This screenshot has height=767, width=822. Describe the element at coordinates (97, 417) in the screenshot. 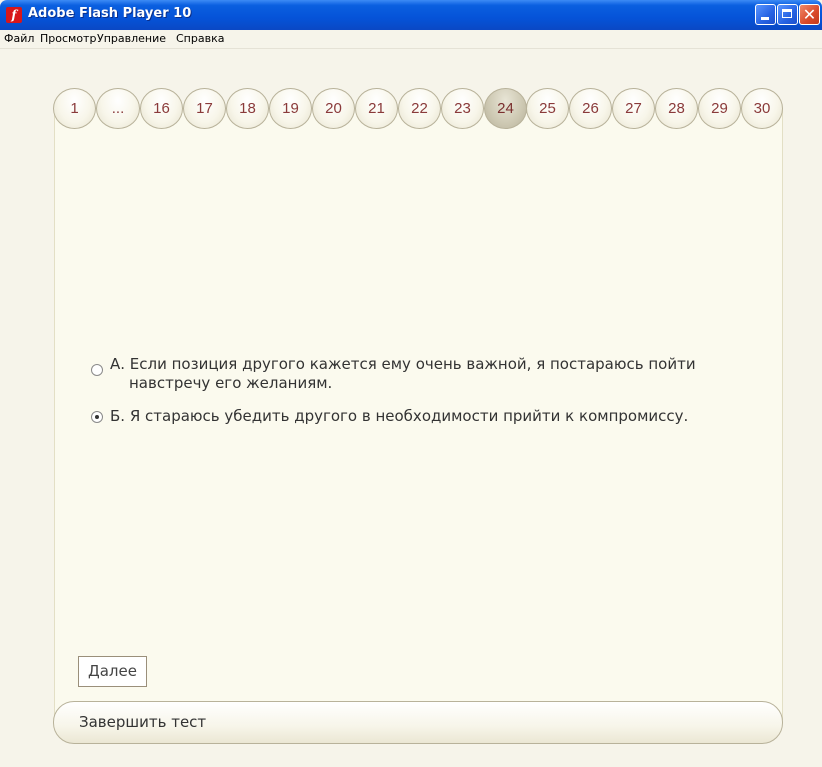

I see `answer-radio-b` at that location.